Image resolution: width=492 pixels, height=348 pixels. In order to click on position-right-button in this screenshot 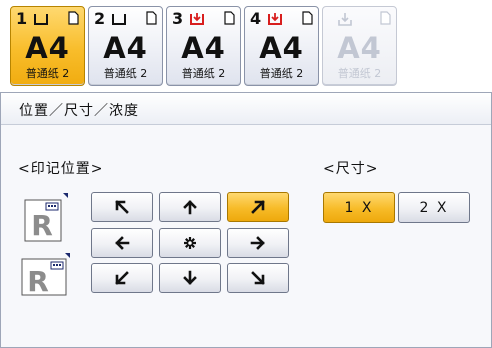, I will do `click(258, 243)`.